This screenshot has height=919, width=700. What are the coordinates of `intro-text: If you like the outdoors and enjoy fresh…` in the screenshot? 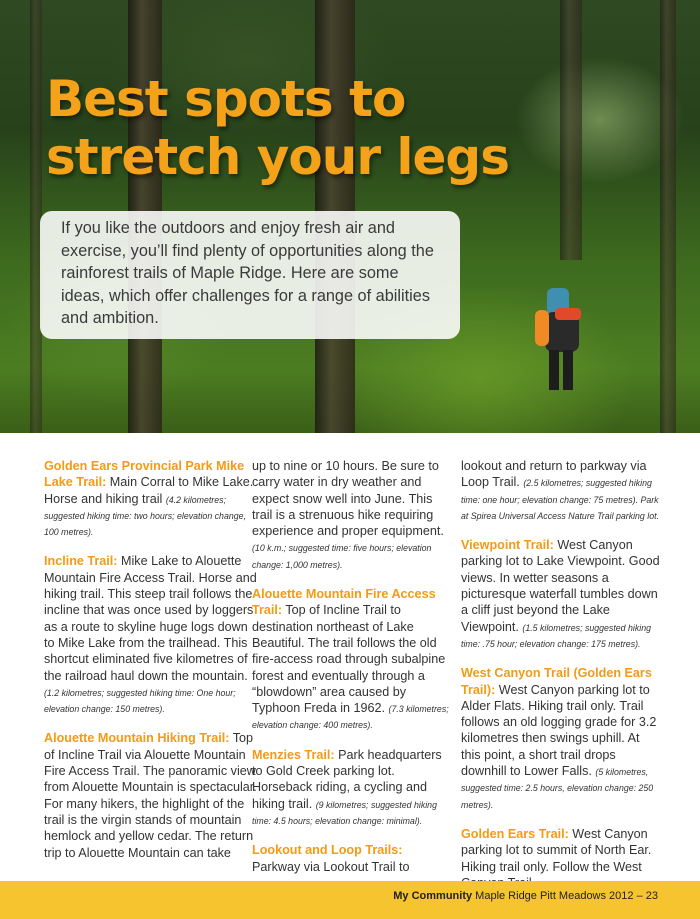 It's located at (247, 273).